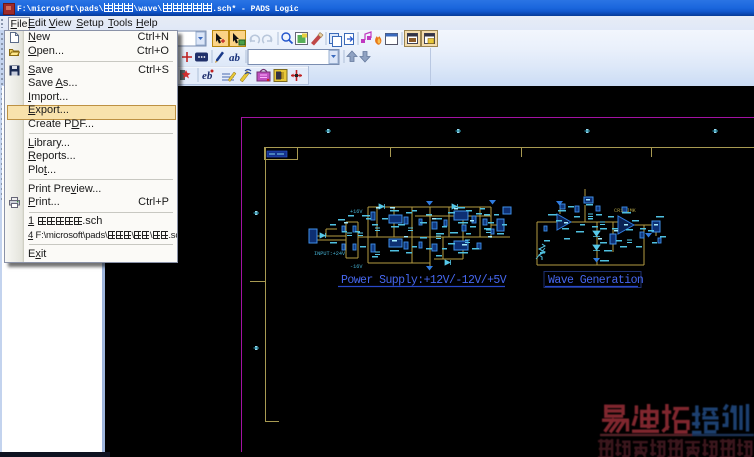 The image size is (754, 457). What do you see at coordinates (356, 212) in the screenshot?
I see `svg-text: +16V` at bounding box center [356, 212].